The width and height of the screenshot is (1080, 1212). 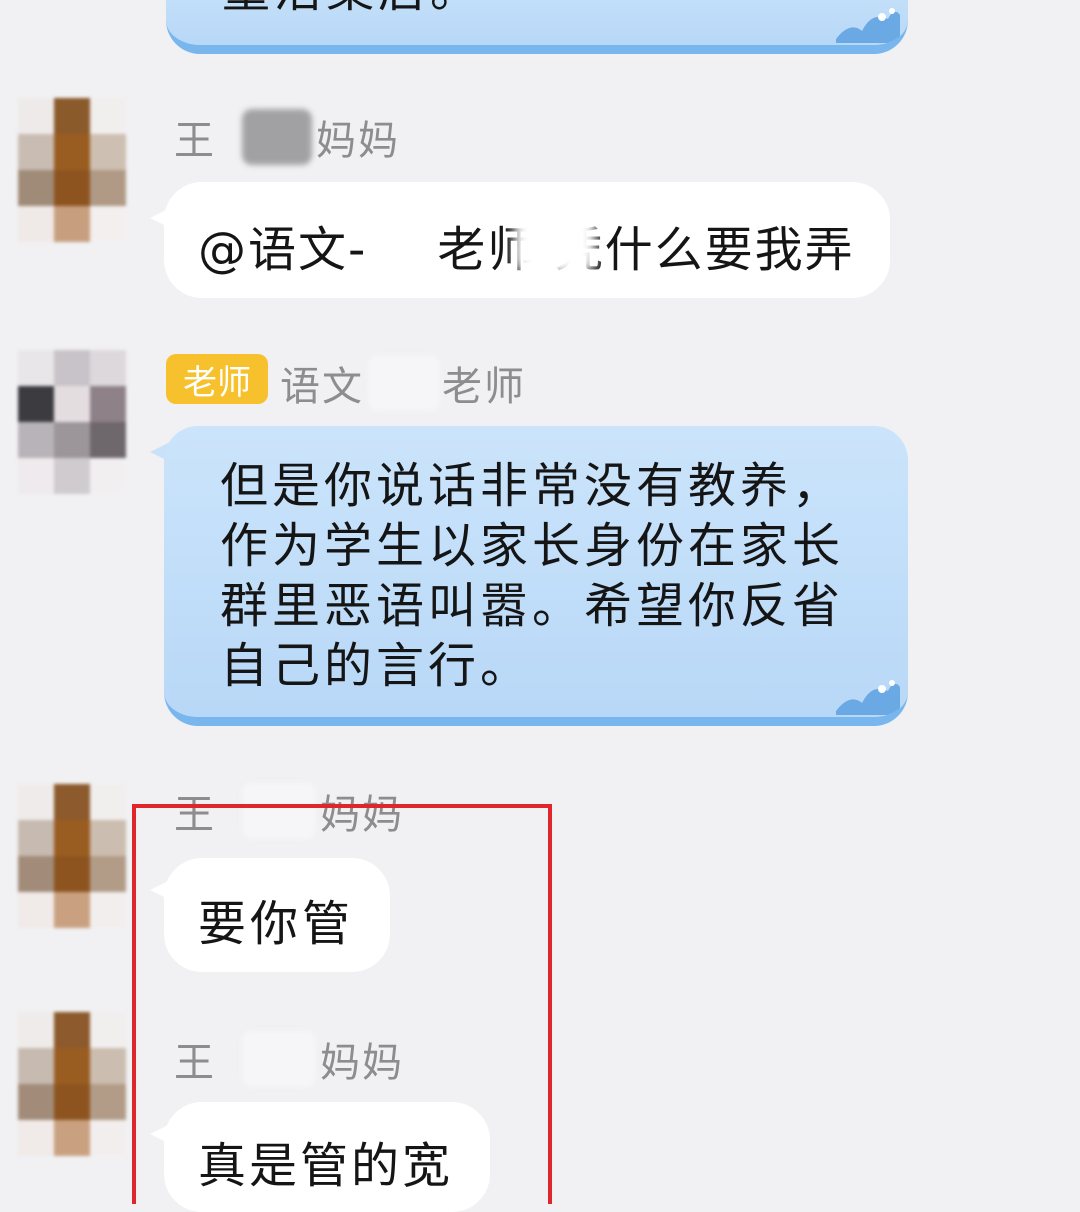 I want to click on message-bubble: @语文- 老师 凭什么要我弄, so click(x=527, y=240).